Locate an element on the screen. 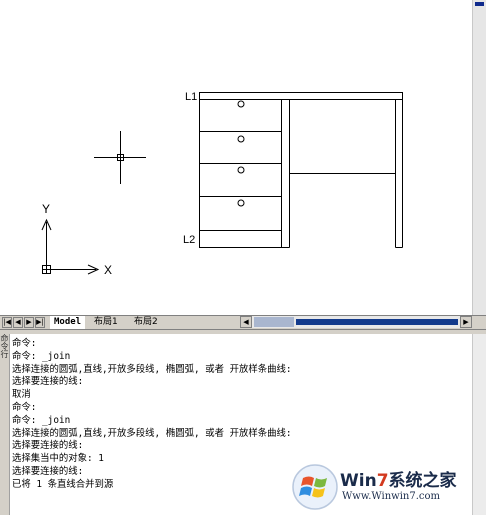 This screenshot has width=486, height=515. watermark-url: Www.Winwin7.com is located at coordinates (391, 496).